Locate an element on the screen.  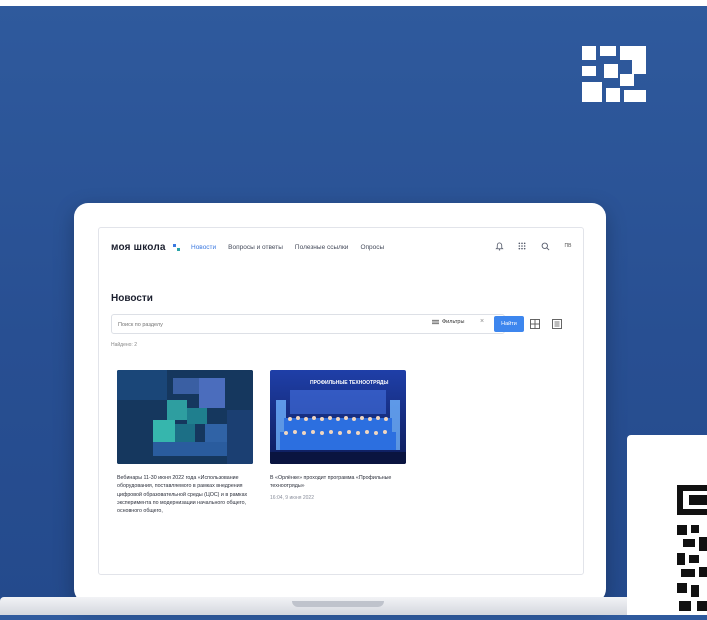
apps-icon is located at coordinates (522, 246).